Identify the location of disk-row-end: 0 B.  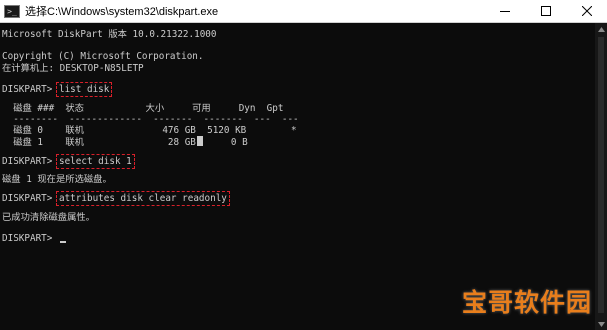
(225, 142).